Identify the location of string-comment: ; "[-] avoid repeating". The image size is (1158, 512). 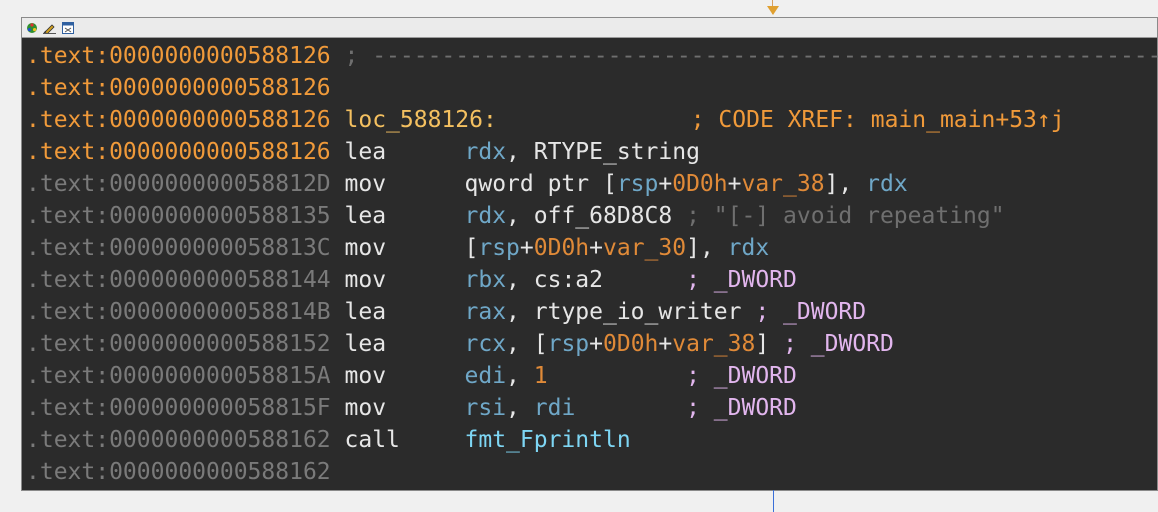
(845, 216).